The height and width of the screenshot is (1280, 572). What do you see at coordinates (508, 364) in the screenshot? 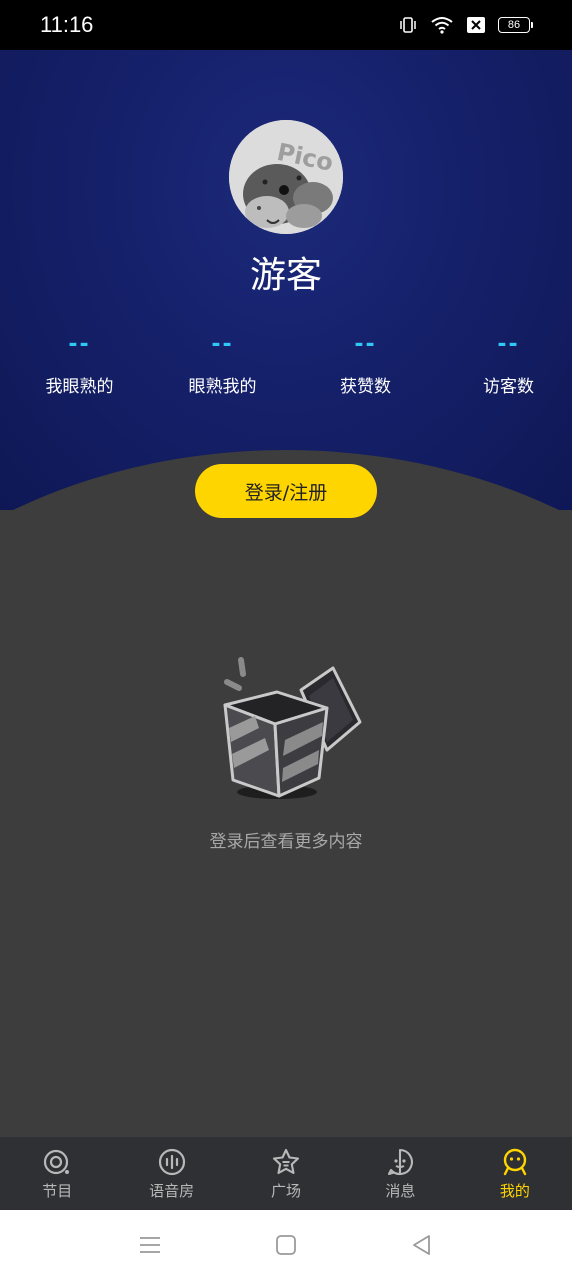
I see `stat-visitors: -- 访客数` at bounding box center [508, 364].